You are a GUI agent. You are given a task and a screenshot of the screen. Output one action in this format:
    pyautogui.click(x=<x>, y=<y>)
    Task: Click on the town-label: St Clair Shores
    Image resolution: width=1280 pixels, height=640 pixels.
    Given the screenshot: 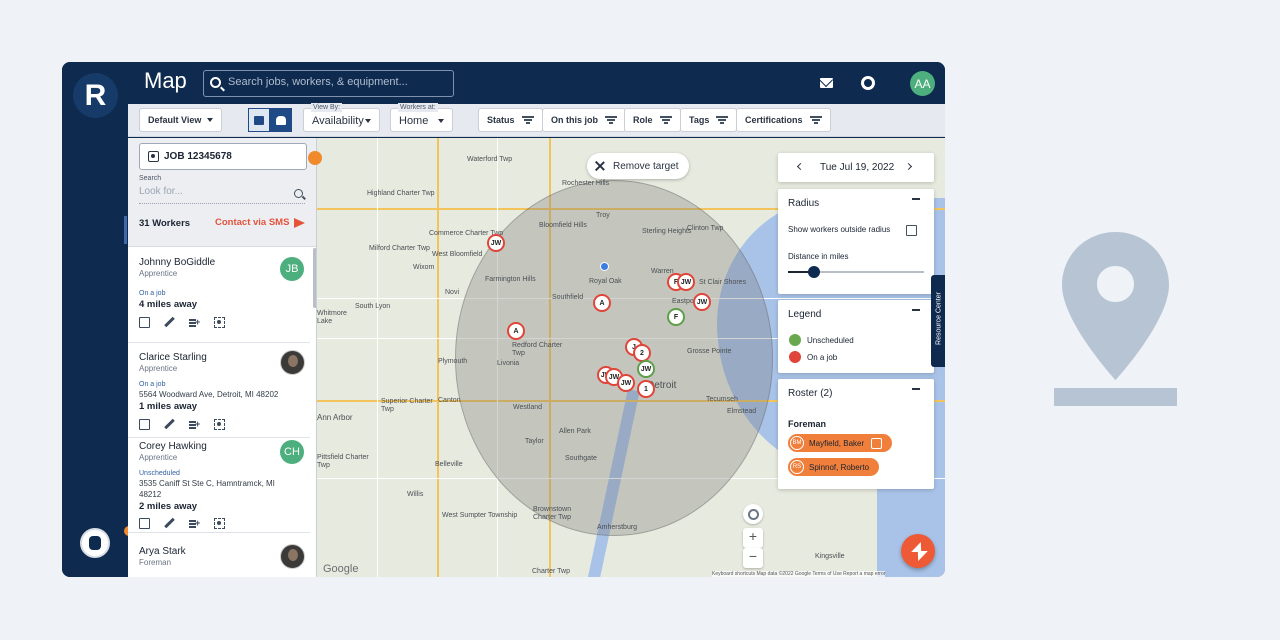 What is the action you would take?
    pyautogui.click(x=723, y=282)
    